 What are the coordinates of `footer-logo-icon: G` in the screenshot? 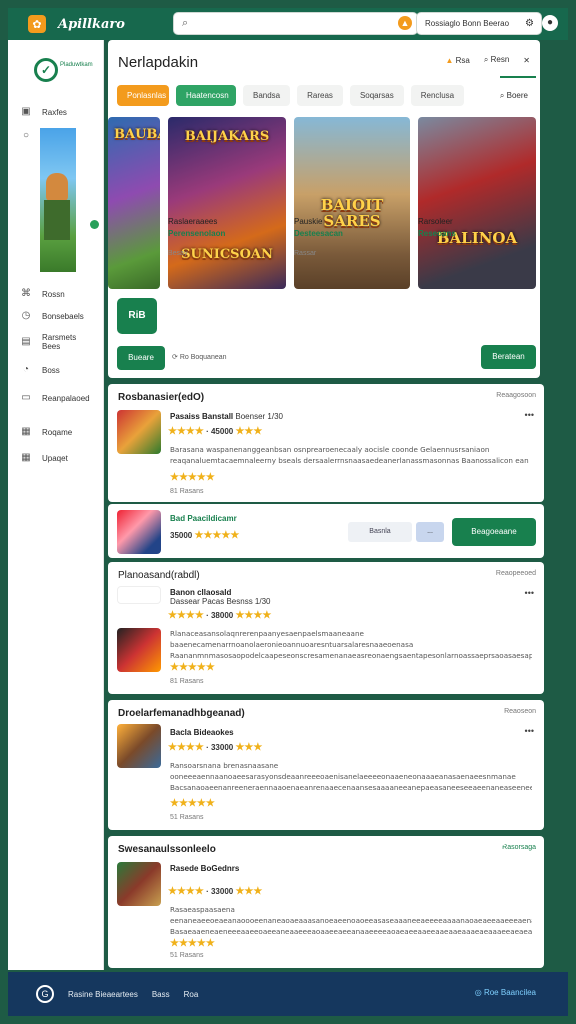 It's located at (45, 994).